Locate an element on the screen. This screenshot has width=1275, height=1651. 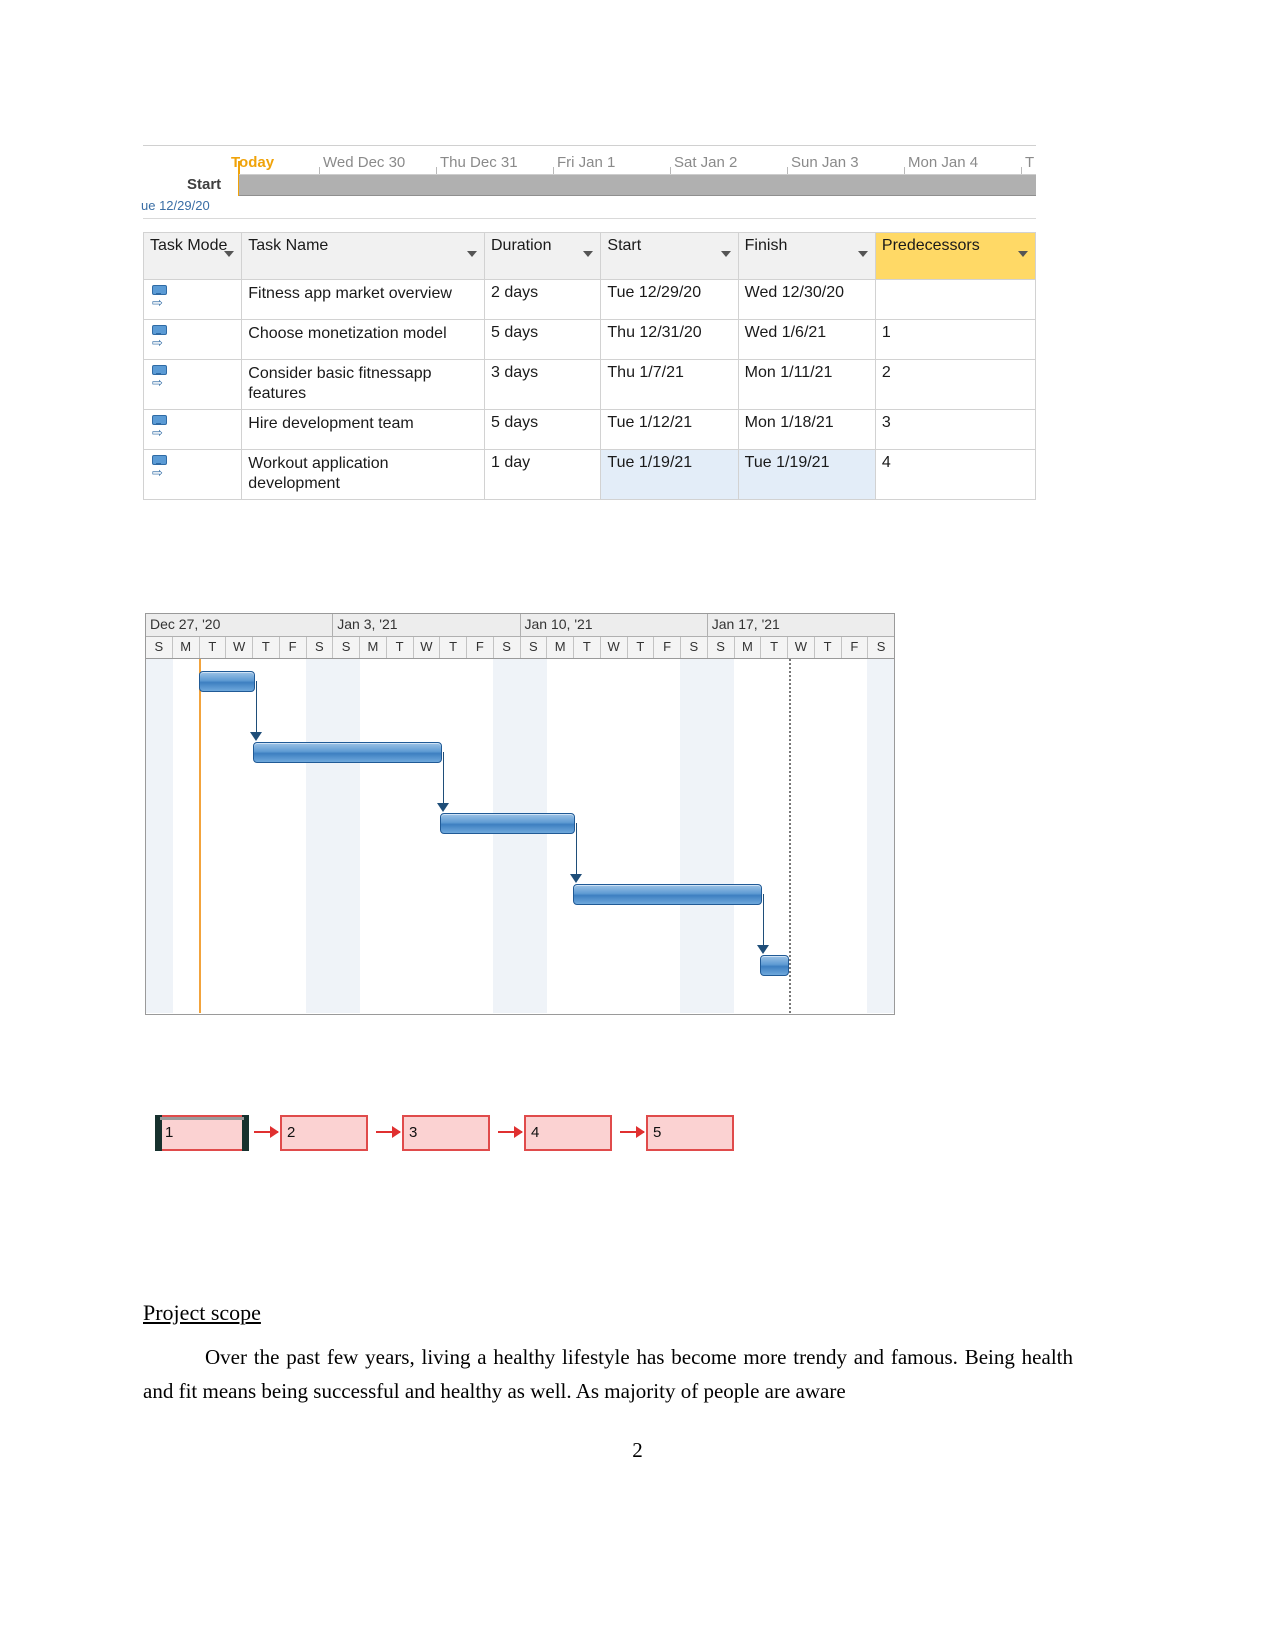
cell-task-name: Consider basic fitnessapp features is located at coordinates (363, 384).